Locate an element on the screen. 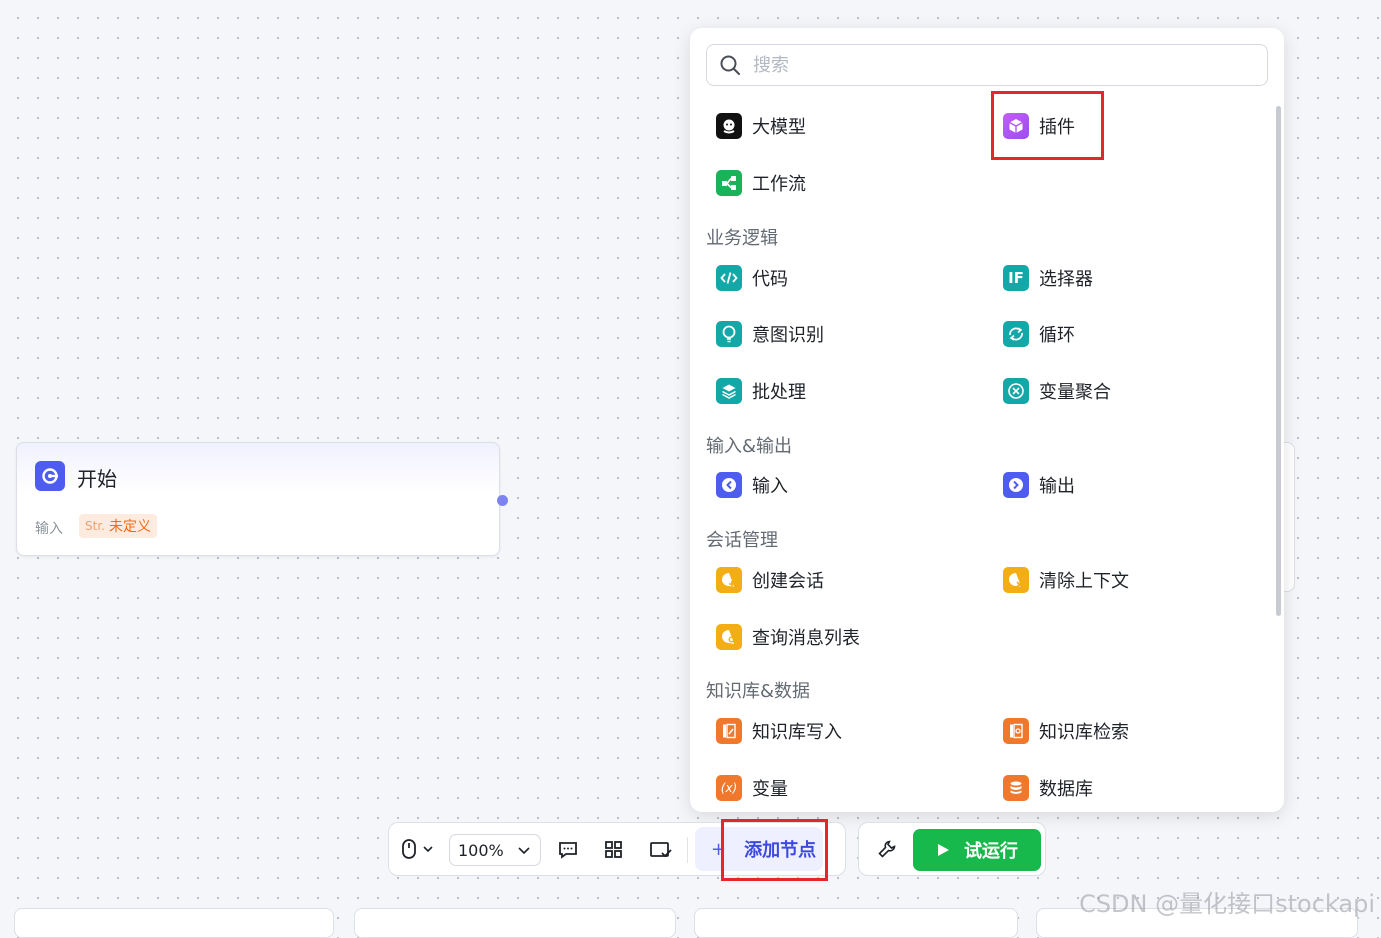 The width and height of the screenshot is (1381, 938). chat-add-icon is located at coordinates (729, 580).